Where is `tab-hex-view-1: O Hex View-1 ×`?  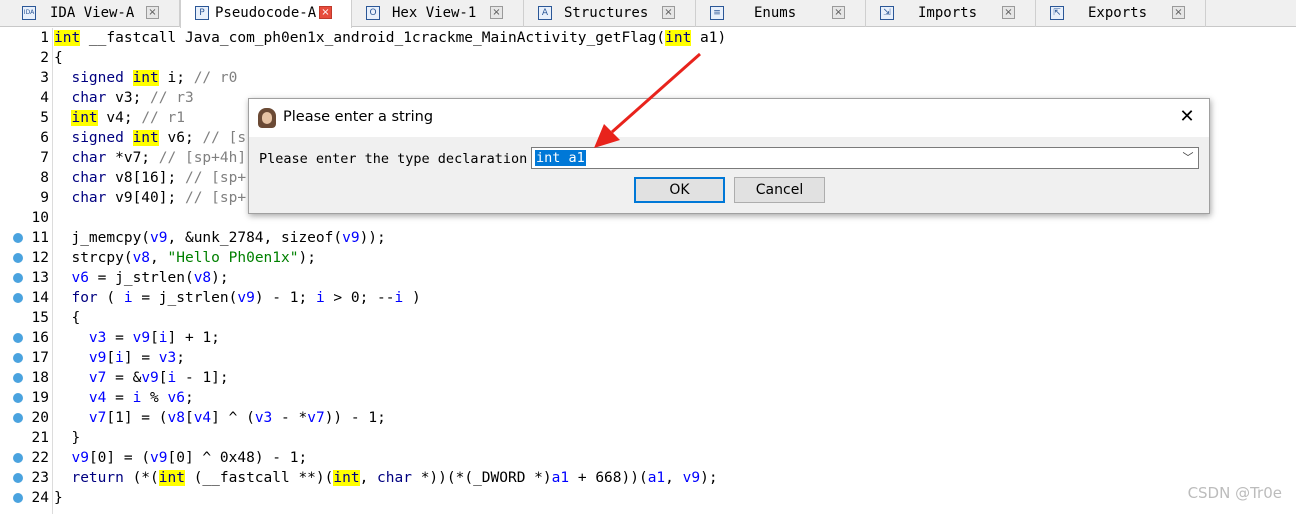 tab-hex-view-1: O Hex View-1 × is located at coordinates (438, 13).